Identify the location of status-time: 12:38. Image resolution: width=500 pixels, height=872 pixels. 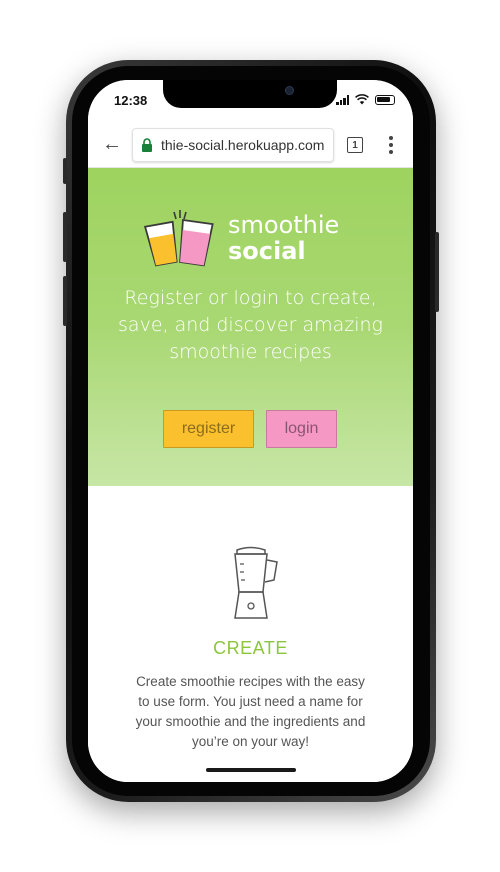
(131, 100).